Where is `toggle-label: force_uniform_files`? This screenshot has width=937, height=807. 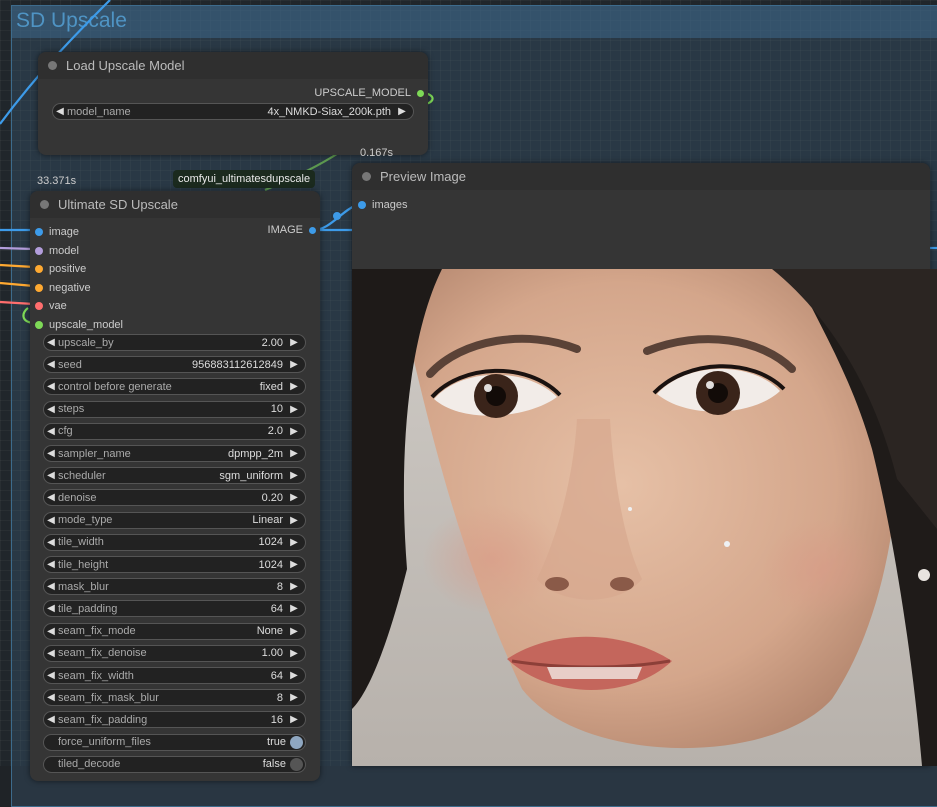
toggle-label: force_uniform_files is located at coordinates (104, 742).